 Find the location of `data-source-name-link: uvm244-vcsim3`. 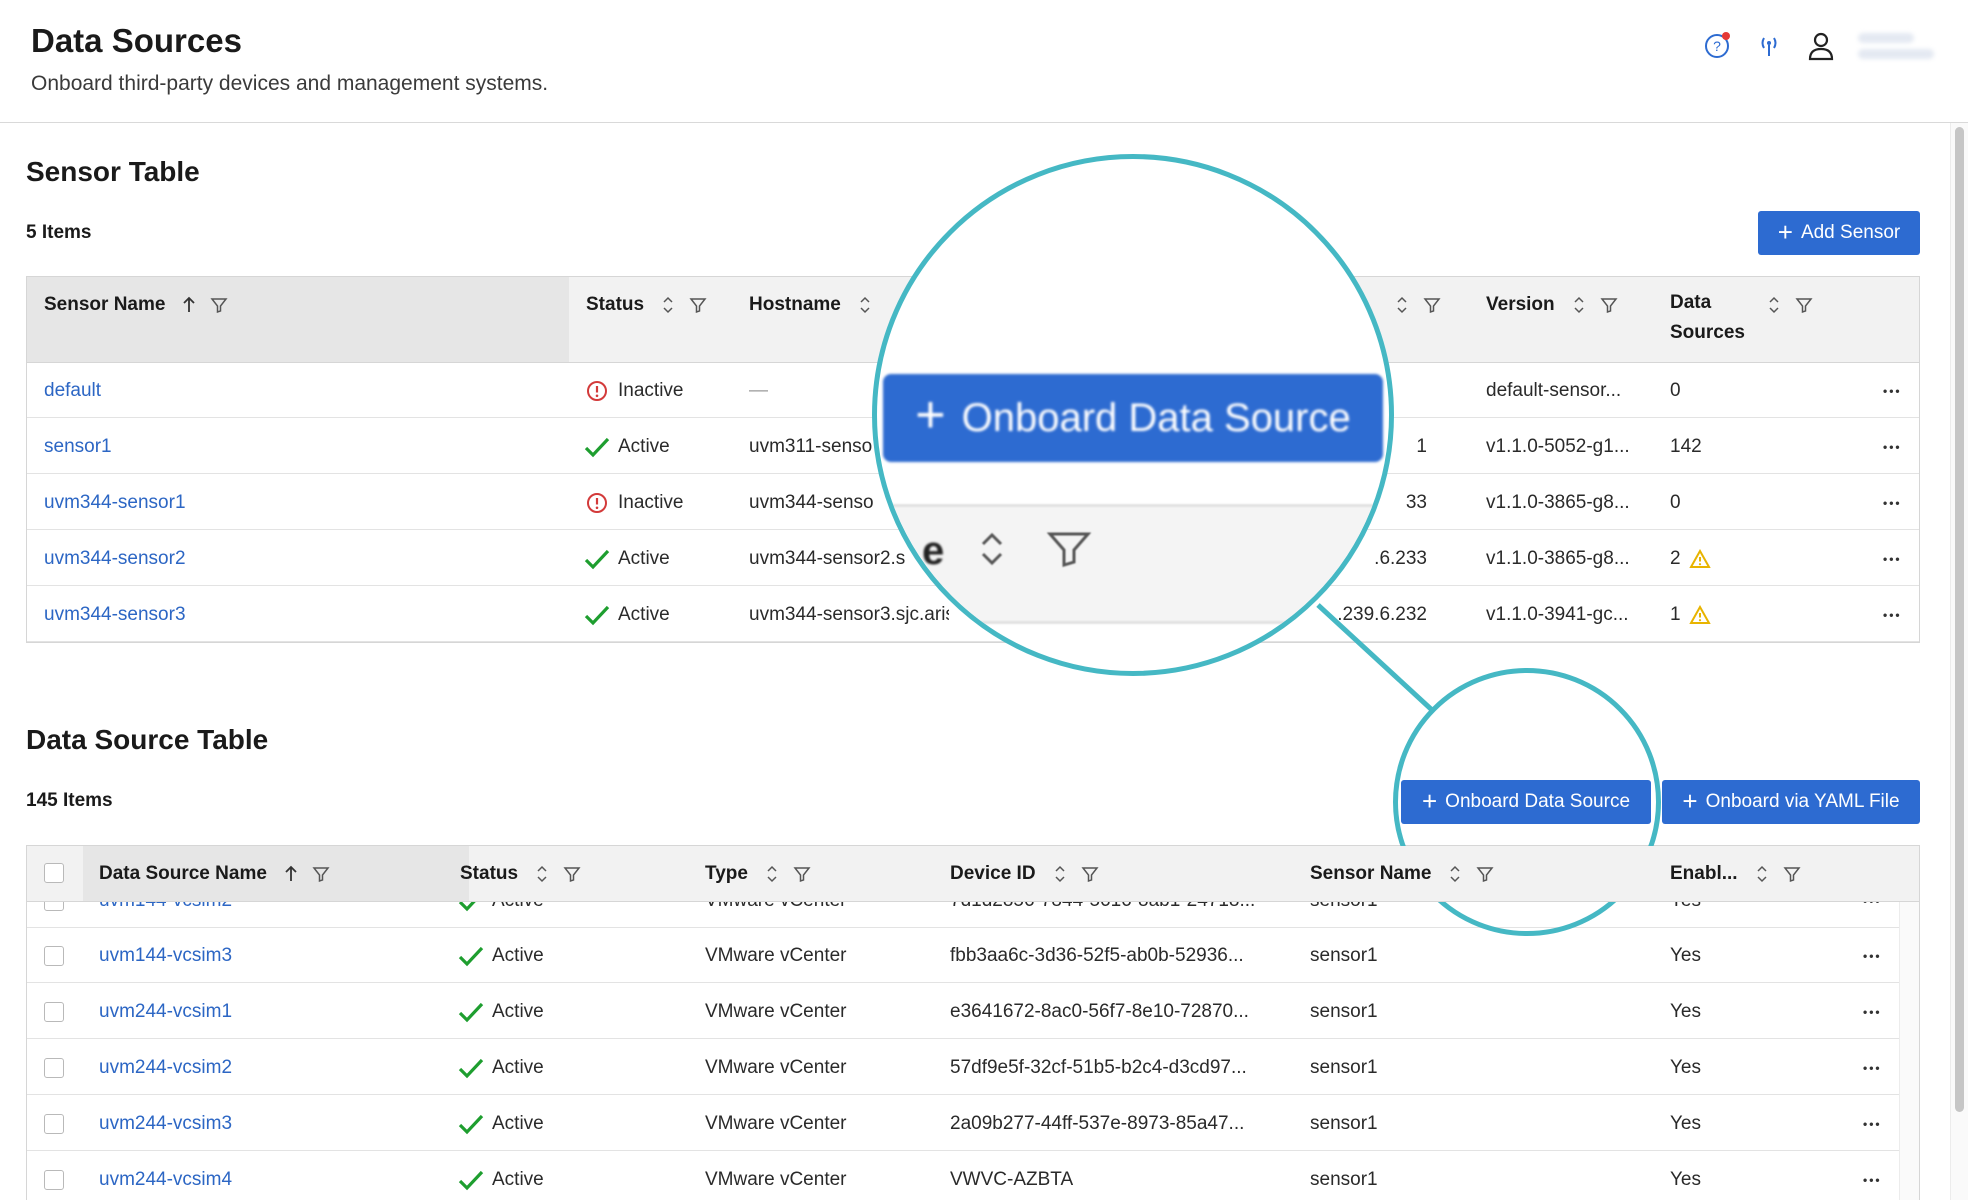

data-source-name-link: uvm244-vcsim3 is located at coordinates (165, 1123).